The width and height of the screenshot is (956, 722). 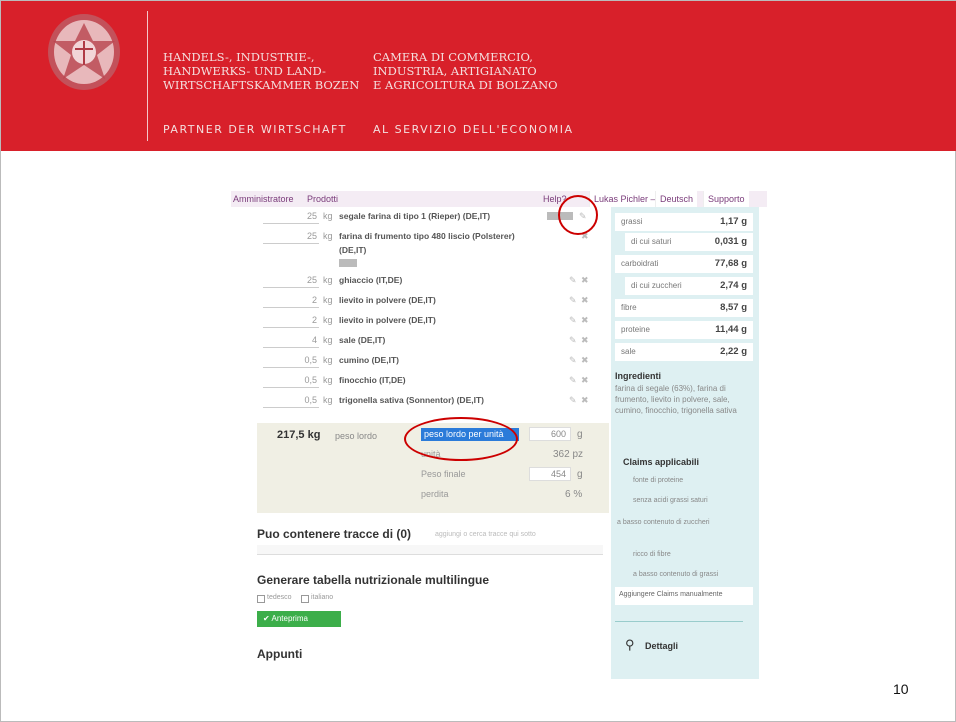 What do you see at coordinates (263, 199) in the screenshot?
I see `nav-admin: Amministratore` at bounding box center [263, 199].